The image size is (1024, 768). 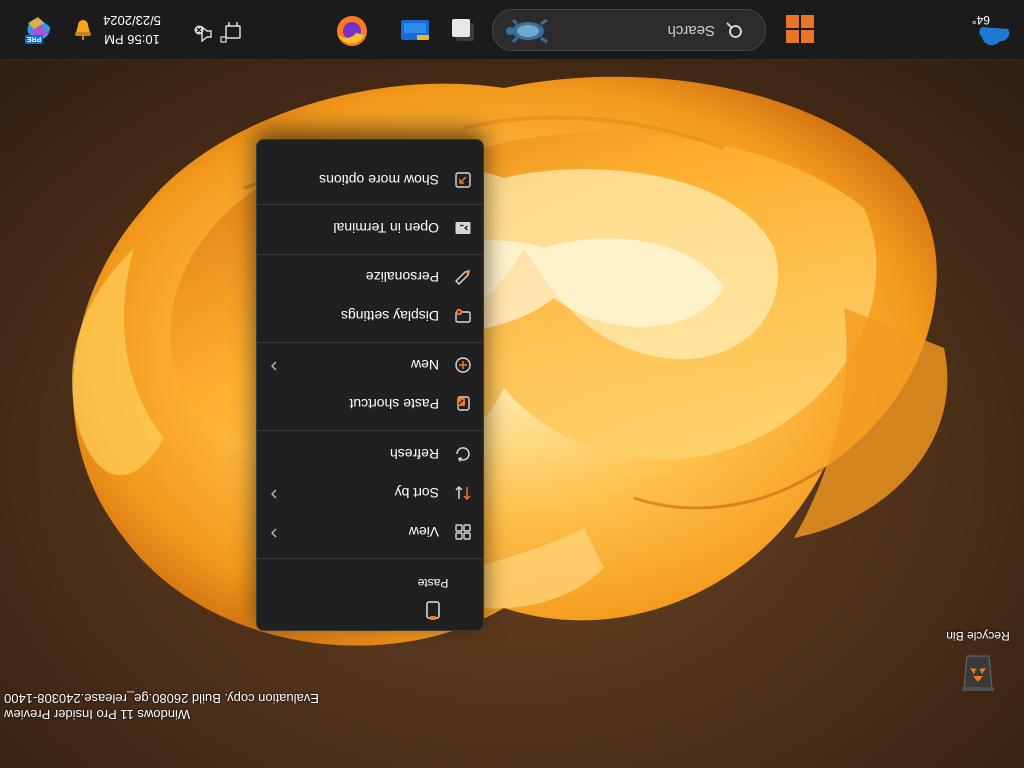 I want to click on taskbar-clock: 10:56 PM 5/23/2024, so click(x=132, y=30).